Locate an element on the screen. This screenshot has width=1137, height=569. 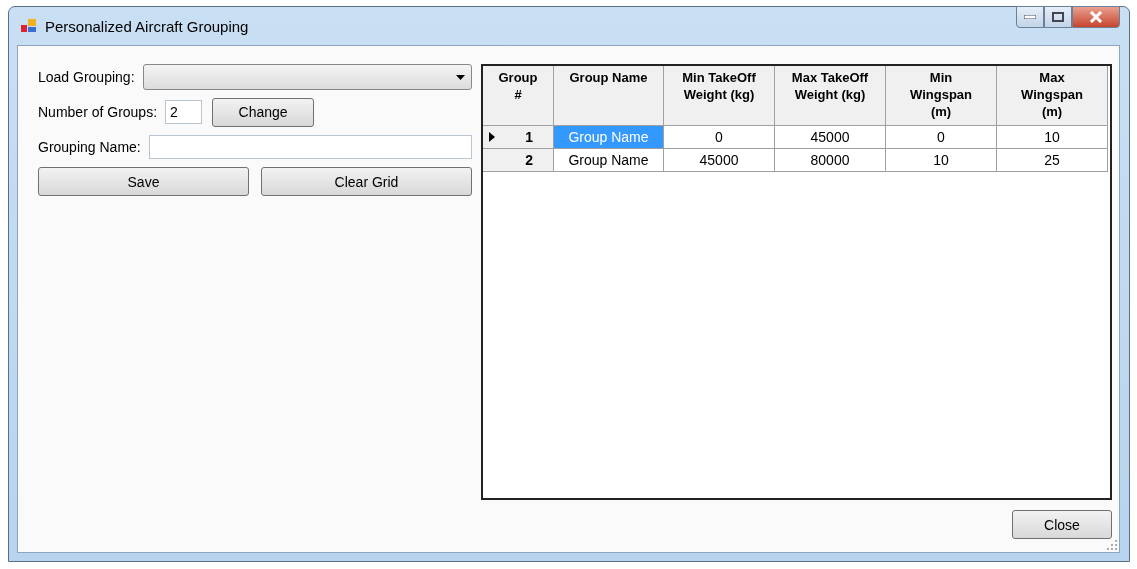
form-button: Clear Grid is located at coordinates (366, 181).